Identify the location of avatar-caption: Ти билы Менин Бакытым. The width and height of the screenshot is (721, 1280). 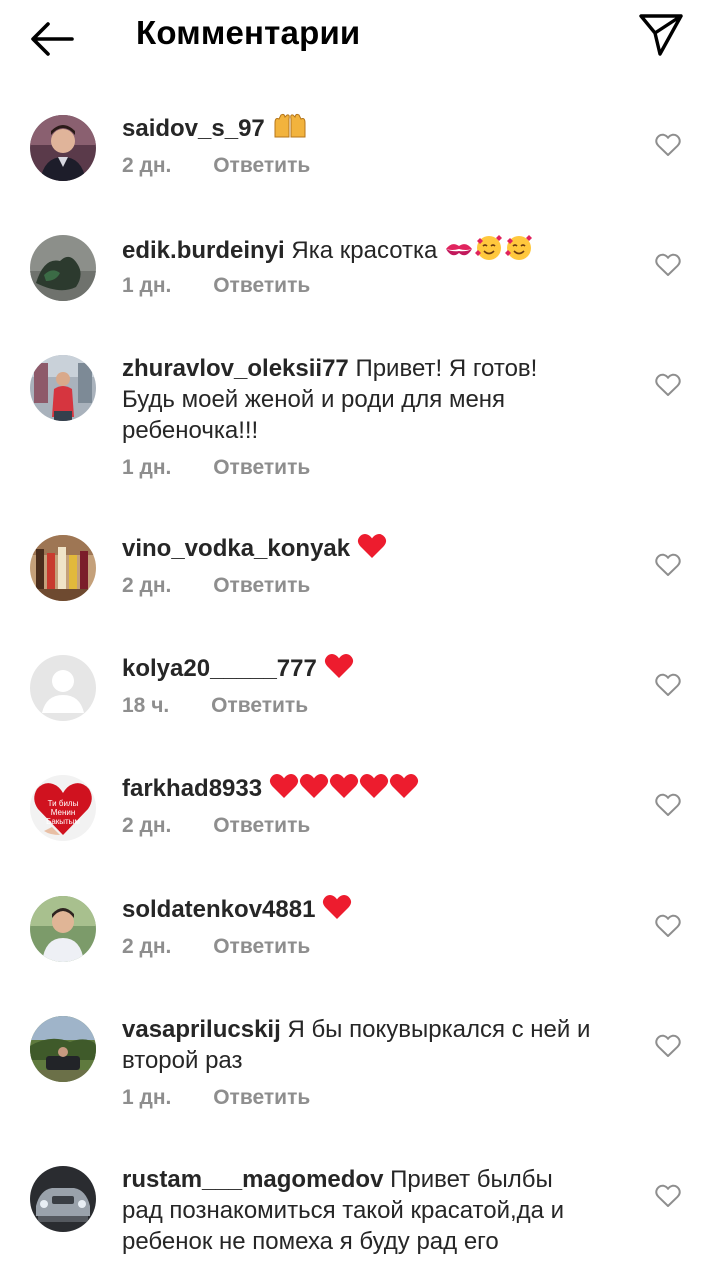
(63, 812).